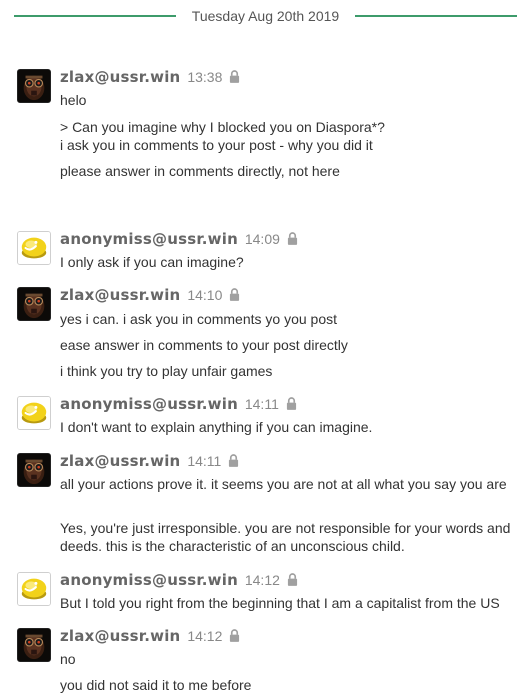  Describe the element at coordinates (73, 100) in the screenshot. I see `message-text: helo` at that location.